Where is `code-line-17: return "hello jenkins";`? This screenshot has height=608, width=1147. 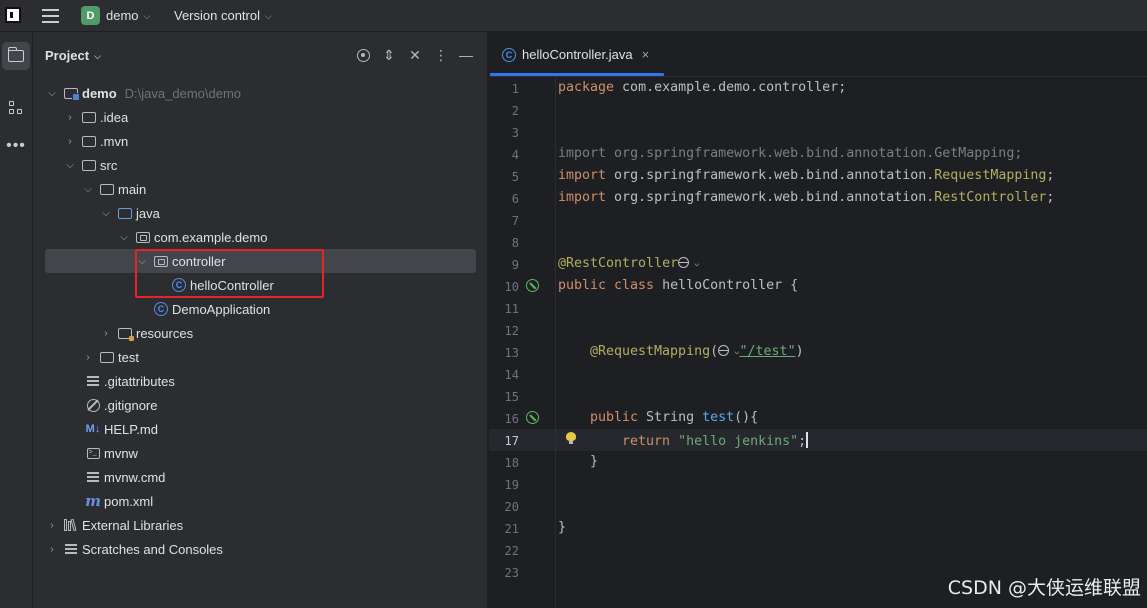
code-line-17: return "hello jenkins"; is located at coordinates (715, 440).